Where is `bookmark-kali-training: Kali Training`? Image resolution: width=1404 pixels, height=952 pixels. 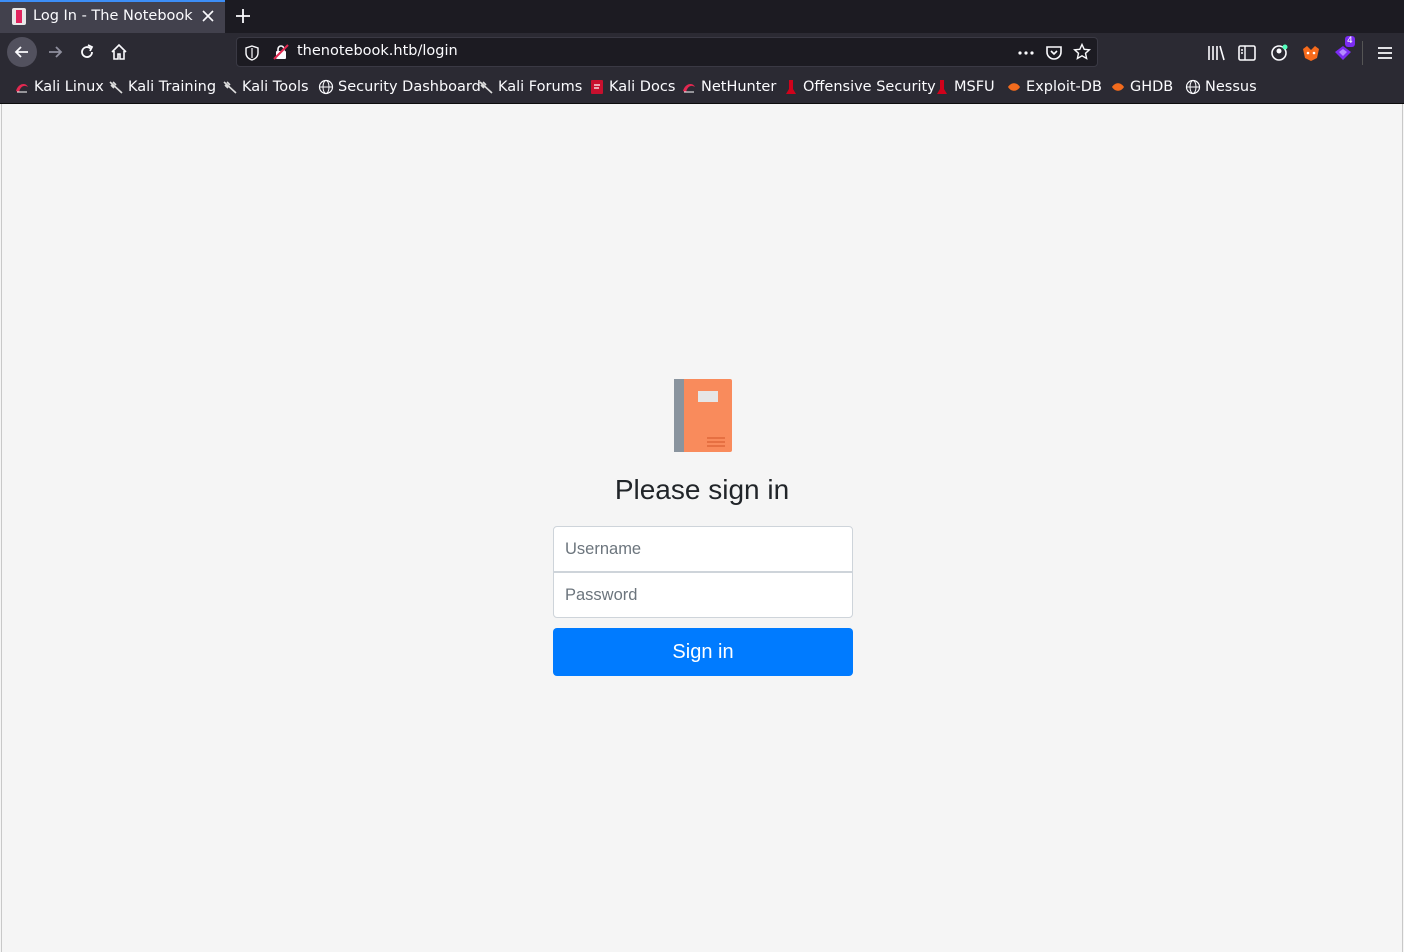 bookmark-kali-training: Kali Training is located at coordinates (162, 87).